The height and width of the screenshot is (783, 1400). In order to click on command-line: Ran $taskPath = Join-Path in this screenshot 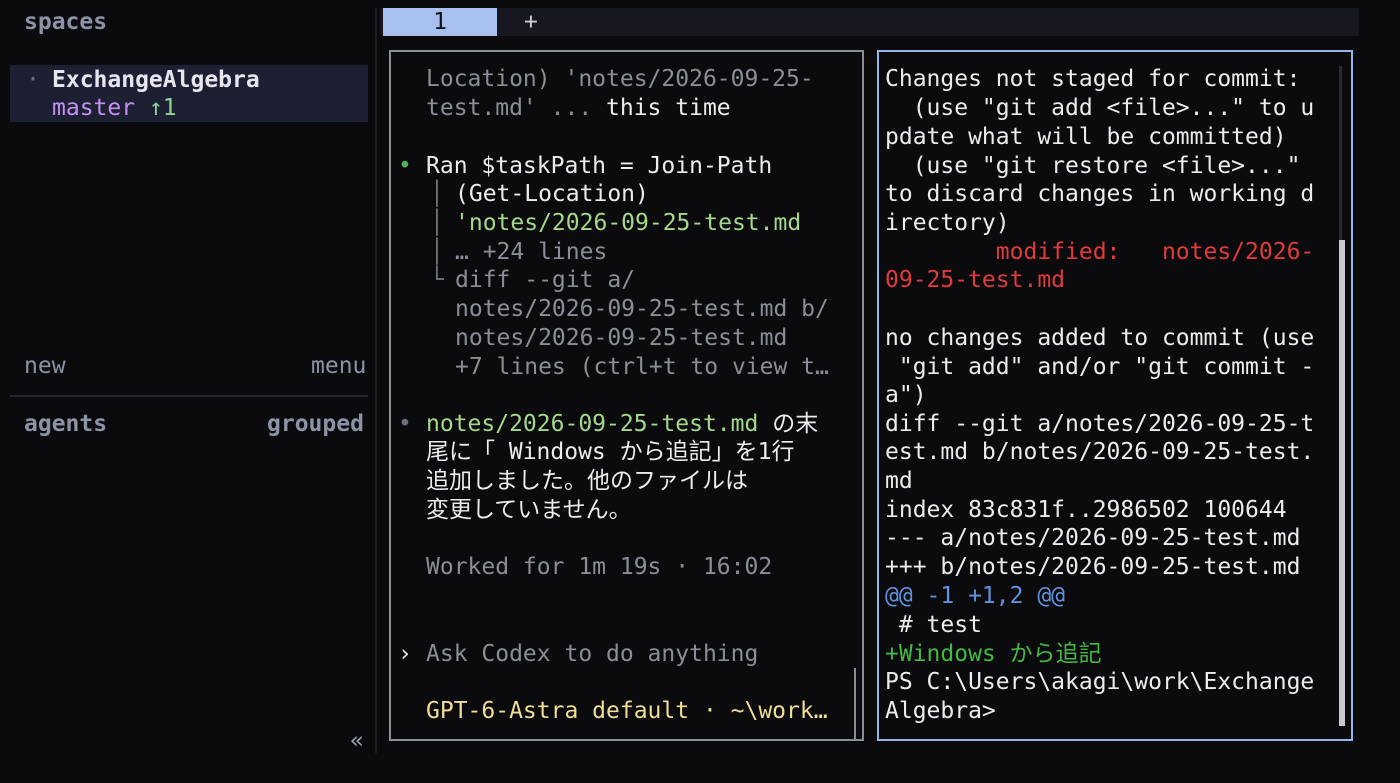, I will do `click(599, 166)`.